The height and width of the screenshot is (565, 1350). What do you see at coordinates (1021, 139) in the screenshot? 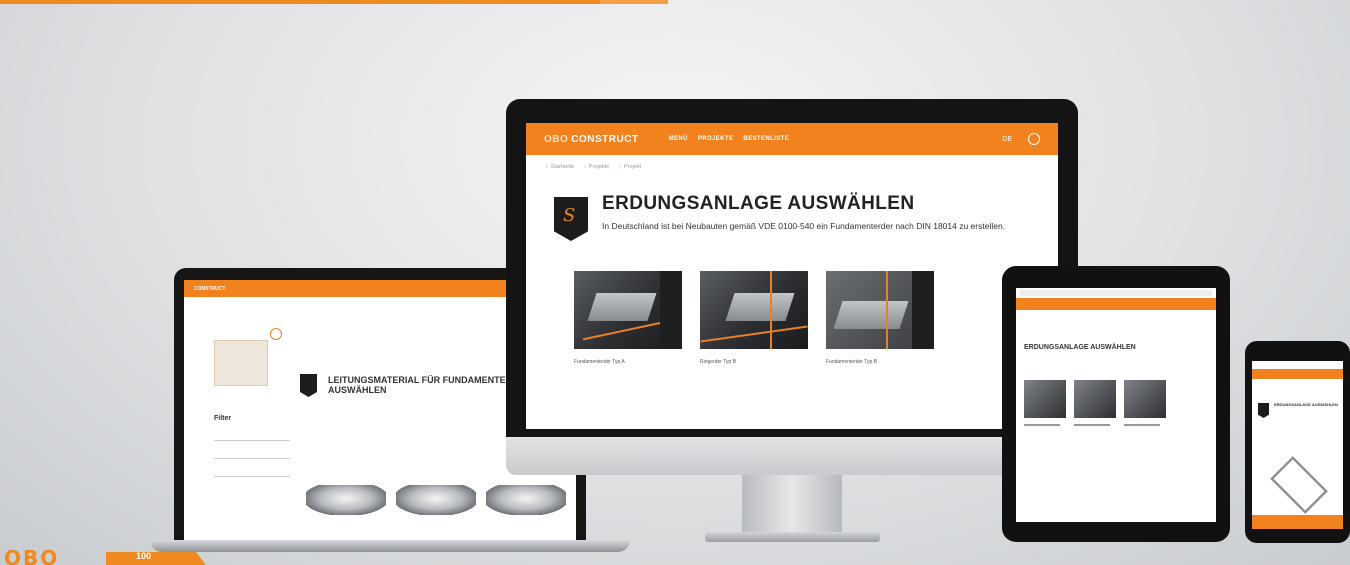
I see `nav-right: DE` at bounding box center [1021, 139].